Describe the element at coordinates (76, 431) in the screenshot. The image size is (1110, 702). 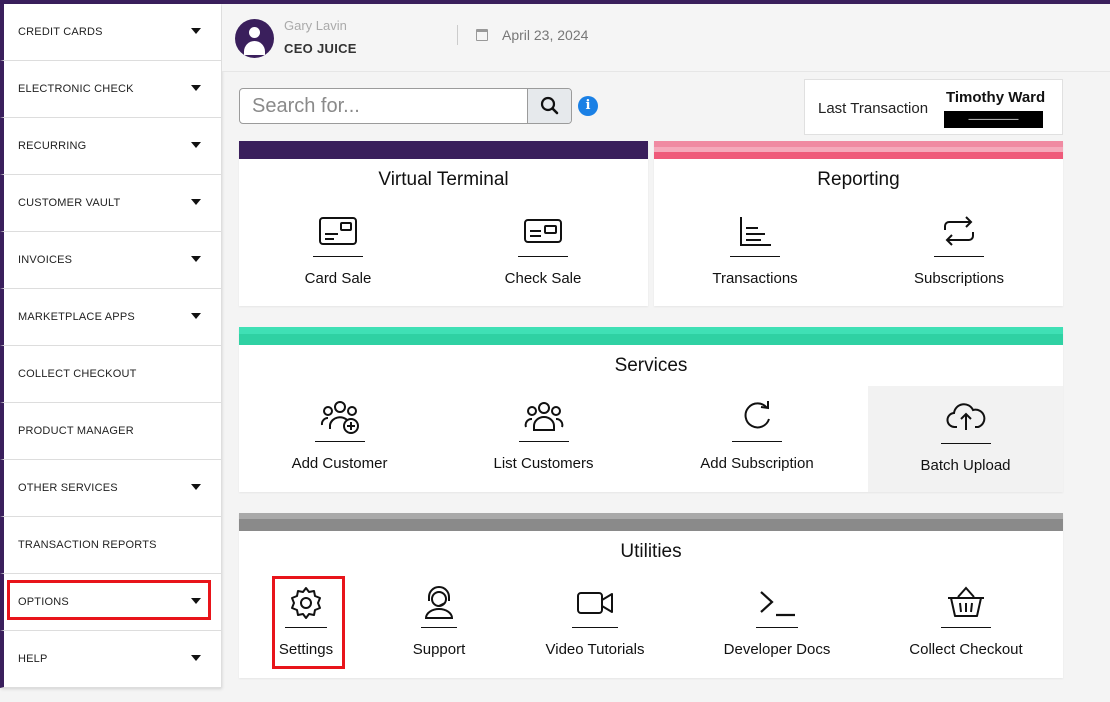
I see `sidebar-item-label: PRODUCT MANAGER` at that location.